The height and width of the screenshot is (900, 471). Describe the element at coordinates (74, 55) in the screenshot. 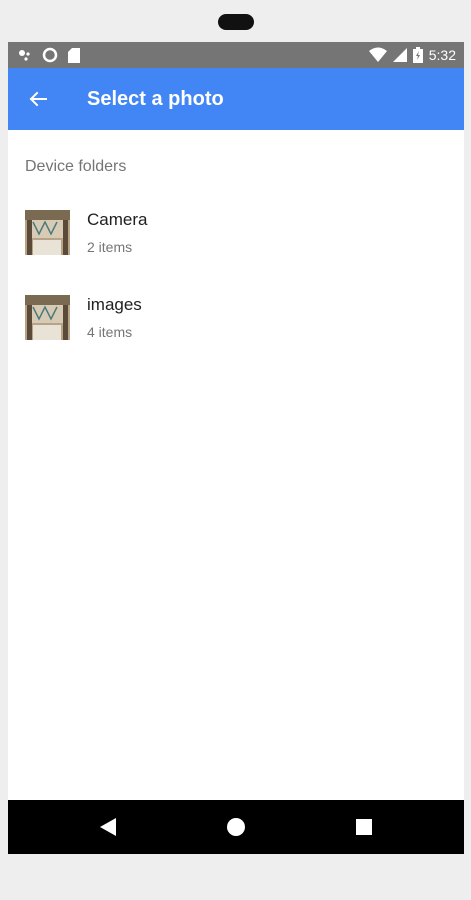

I see `sd-card-icon` at that location.